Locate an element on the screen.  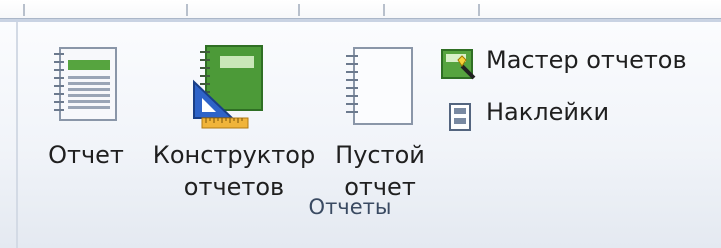
labels-button: Наклейки is located at coordinates (540, 116).